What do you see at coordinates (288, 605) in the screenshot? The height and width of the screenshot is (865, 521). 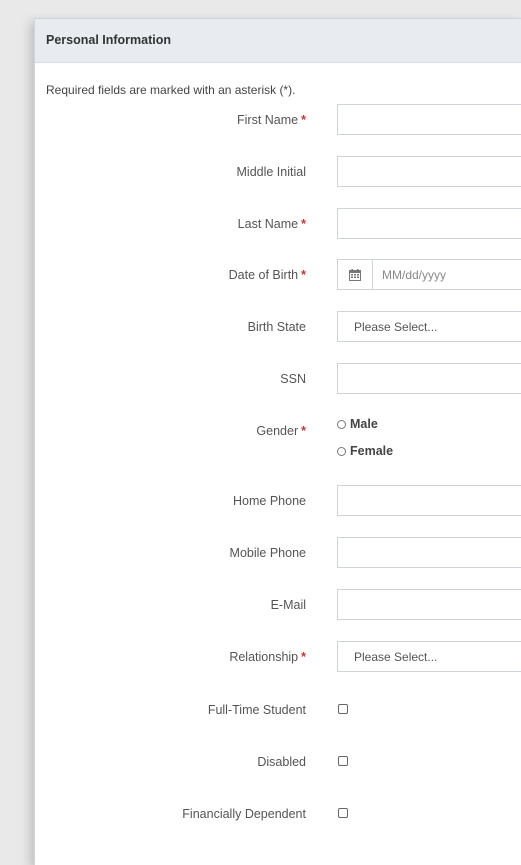 I see `email-label: E-Mail` at bounding box center [288, 605].